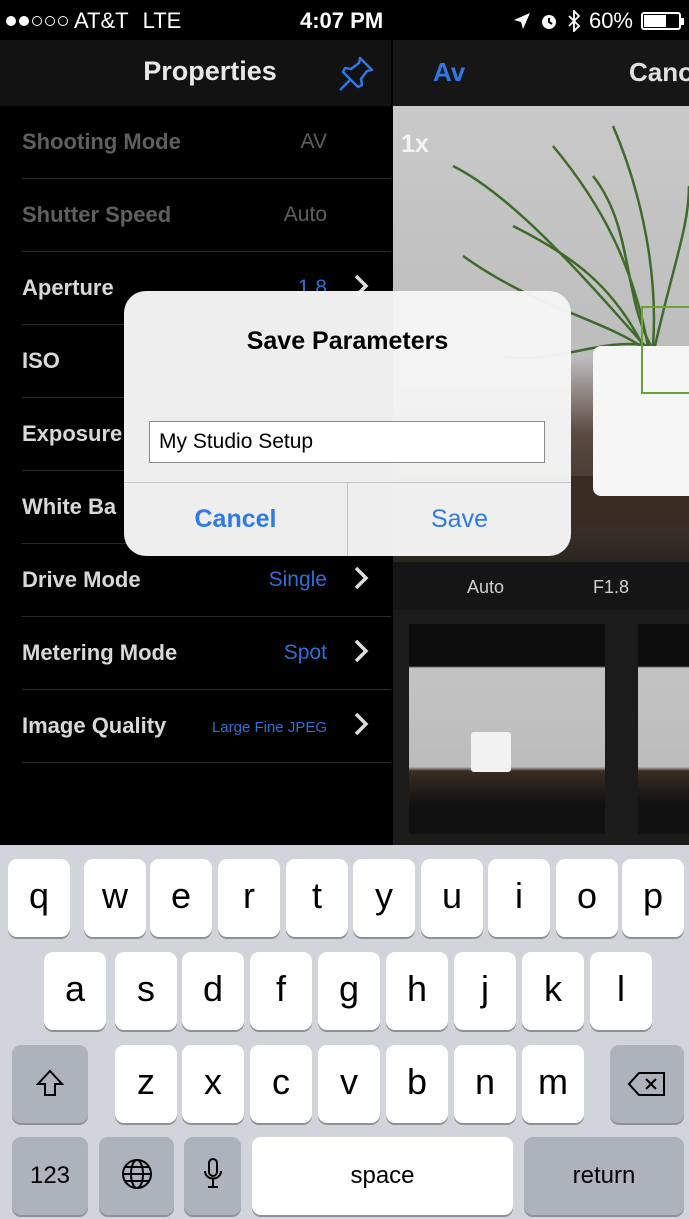 Image resolution: width=689 pixels, height=1219 pixels. Describe the element at coordinates (81, 579) in the screenshot. I see `property-label: Drive Mode` at that location.